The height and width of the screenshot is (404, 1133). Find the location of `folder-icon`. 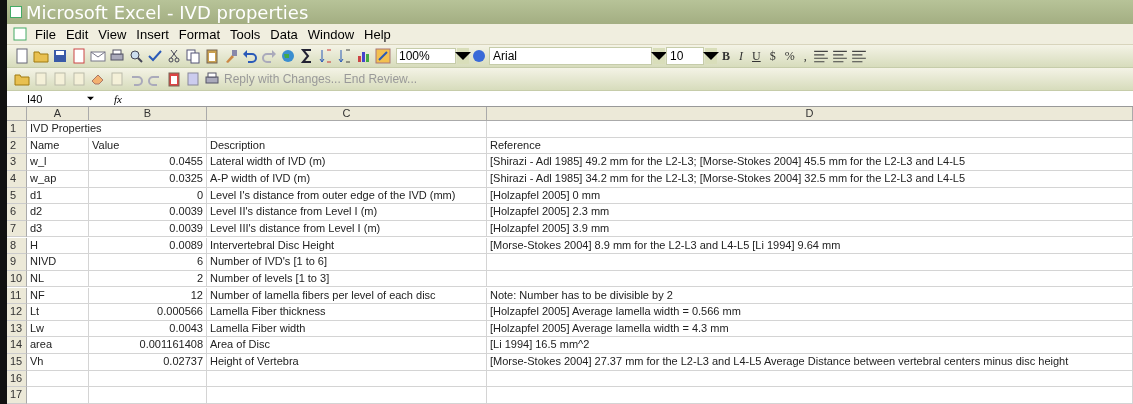

folder-icon is located at coordinates (22, 79).